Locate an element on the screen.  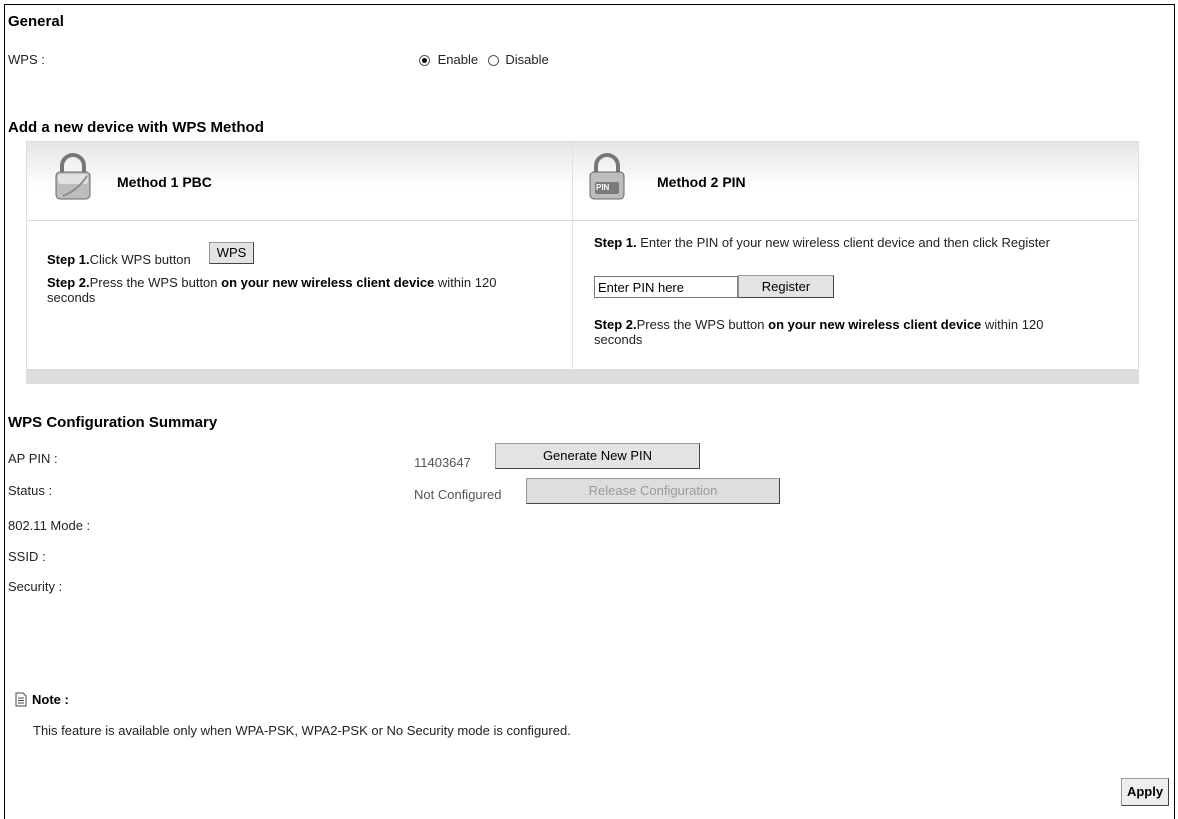
wps-enable-radio is located at coordinates (424, 61).